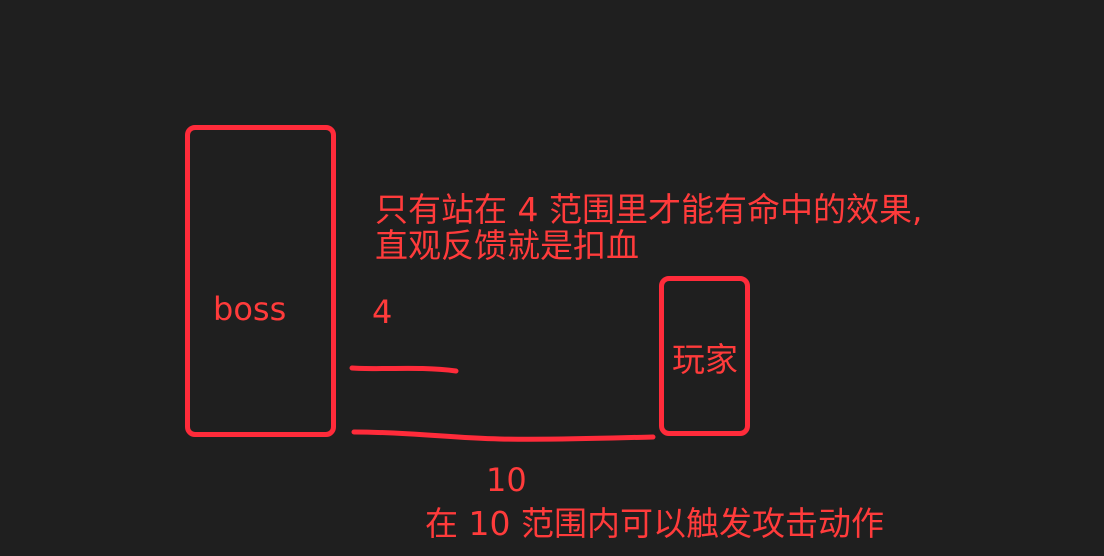 The width and height of the screenshot is (1104, 556). Describe the element at coordinates (502, 403) in the screenshot. I see `range-strokes` at that location.